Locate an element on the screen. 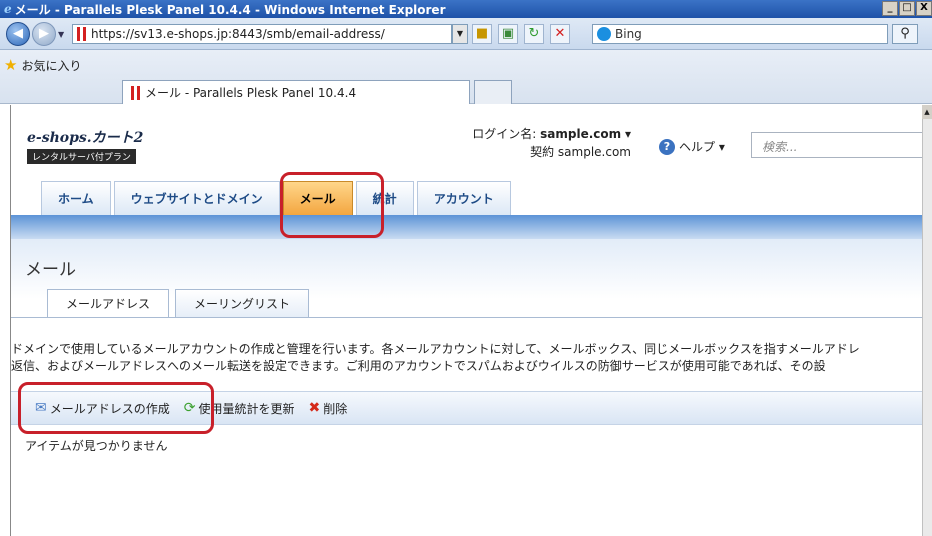  star-icon: ★ is located at coordinates (11, 65).